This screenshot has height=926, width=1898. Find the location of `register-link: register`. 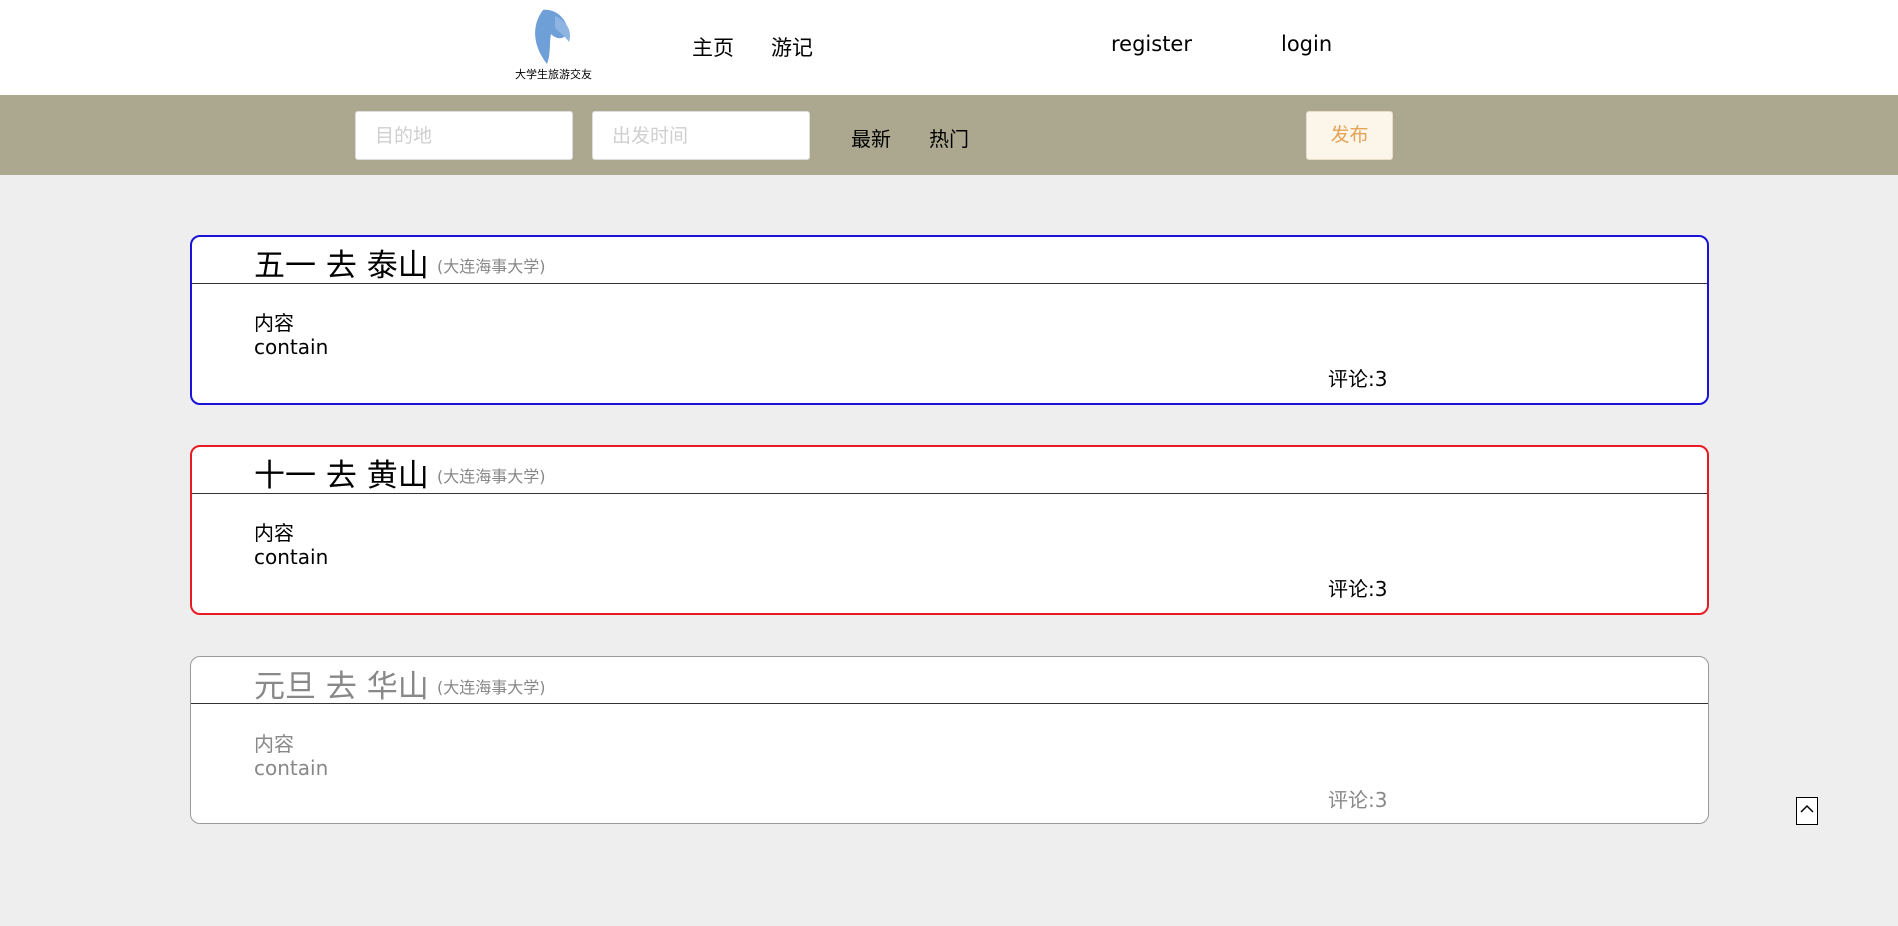

register-link: register is located at coordinates (1151, 44).